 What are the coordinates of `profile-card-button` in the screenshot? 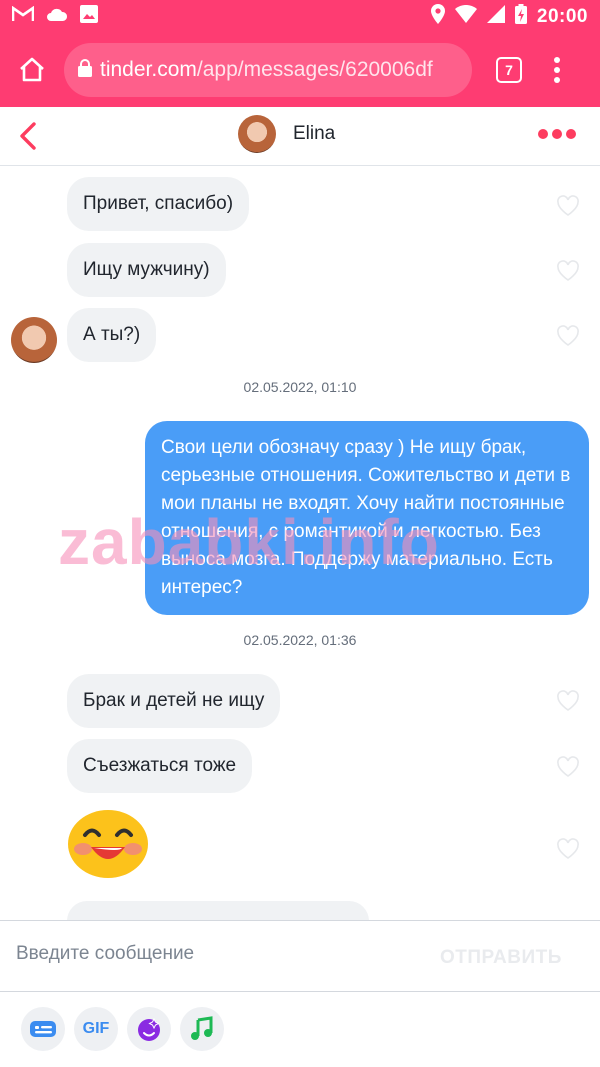 It's located at (43, 1029).